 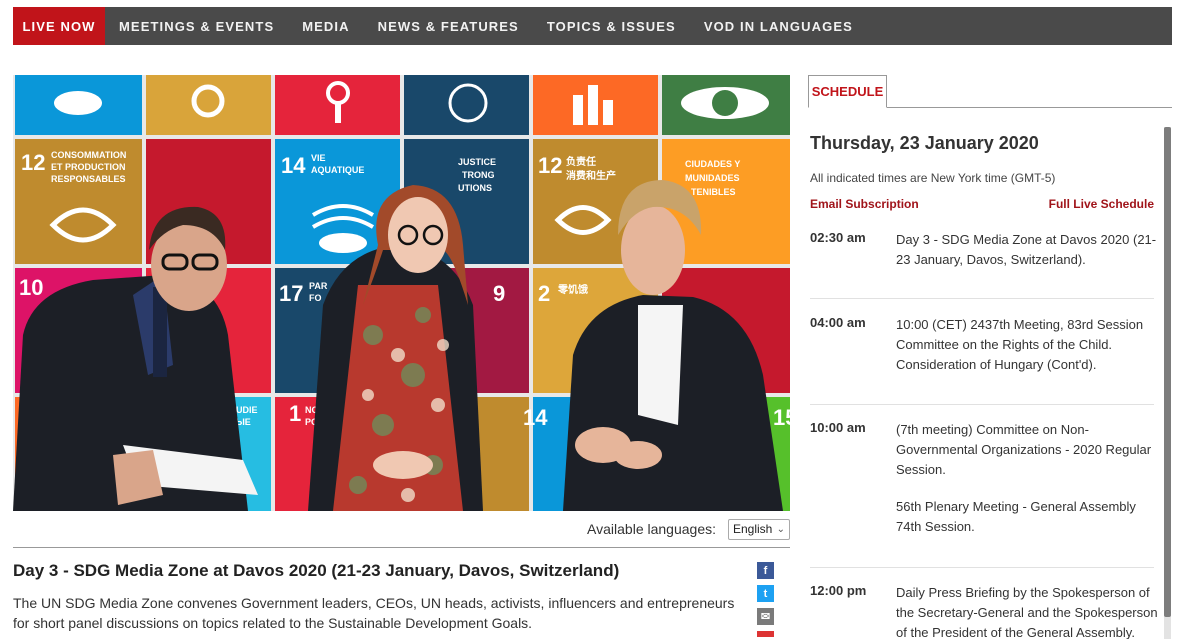 What do you see at coordinates (924, 143) in the screenshot?
I see `schedule-date: Thursday, 23 January 2020` at bounding box center [924, 143].